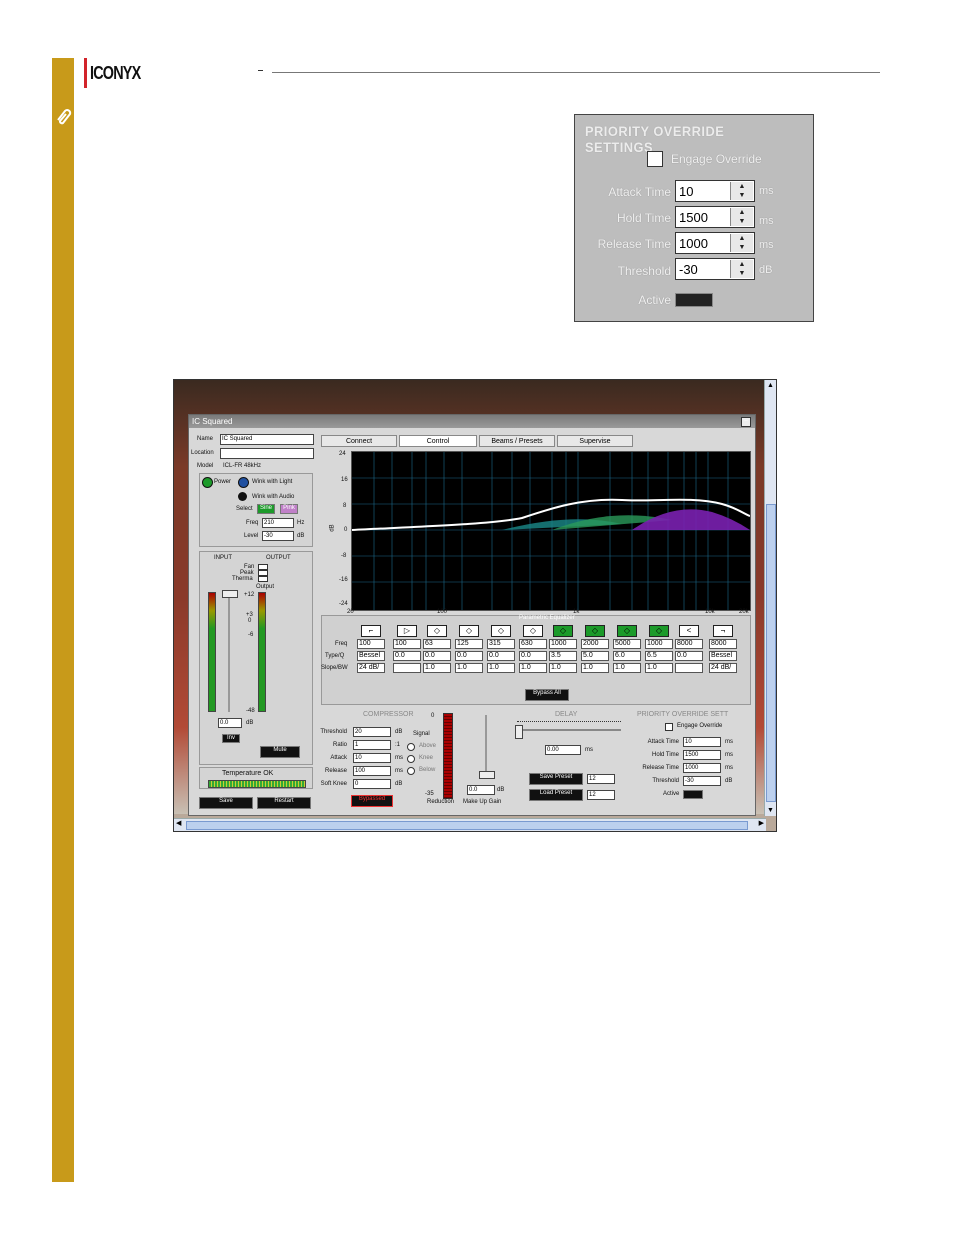  I want to click on compressor-4-field: 0, so click(372, 784).